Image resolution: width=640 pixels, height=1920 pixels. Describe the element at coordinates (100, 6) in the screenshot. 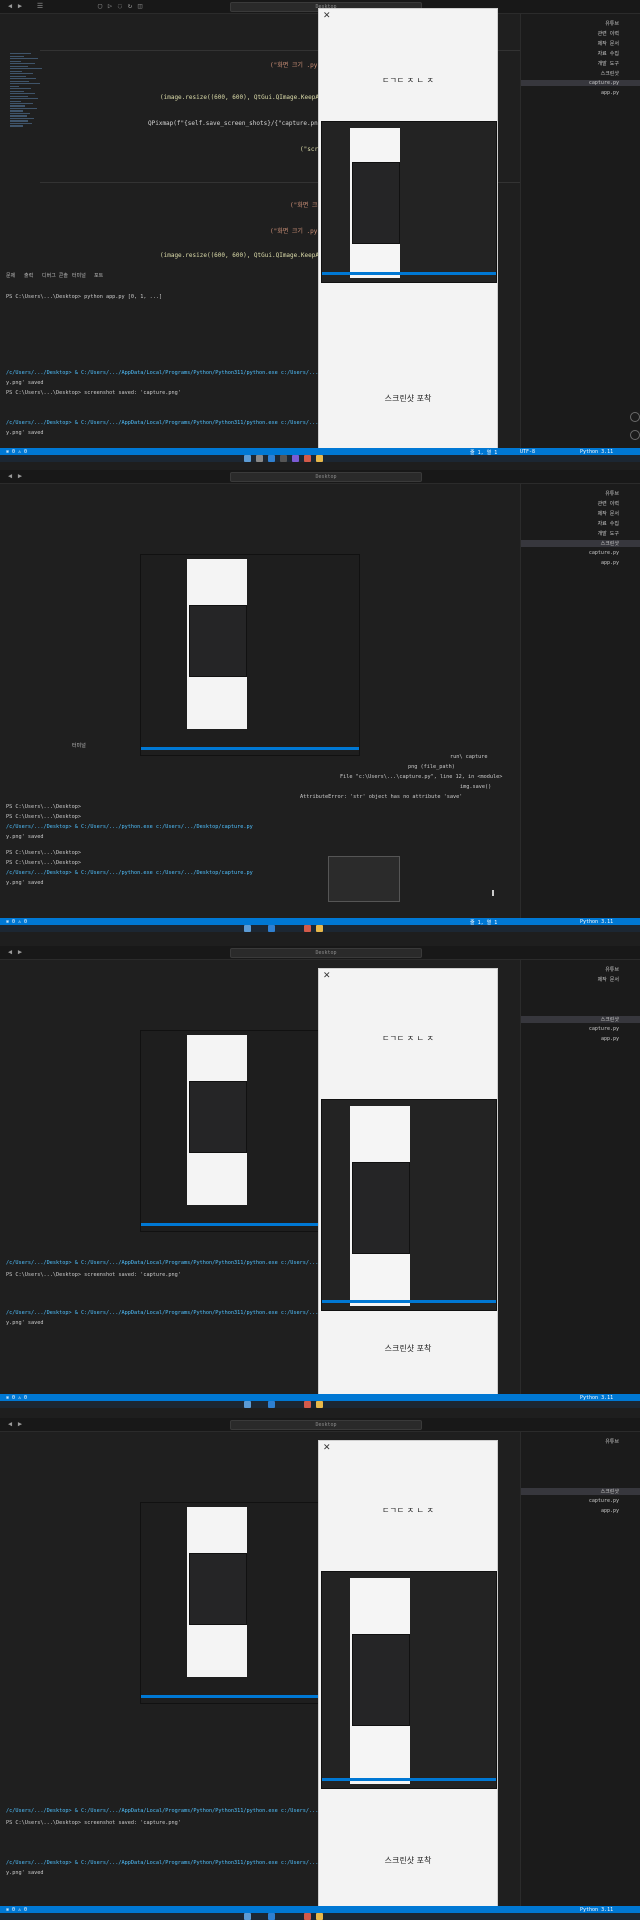

I see `folder-icon: ▢` at that location.